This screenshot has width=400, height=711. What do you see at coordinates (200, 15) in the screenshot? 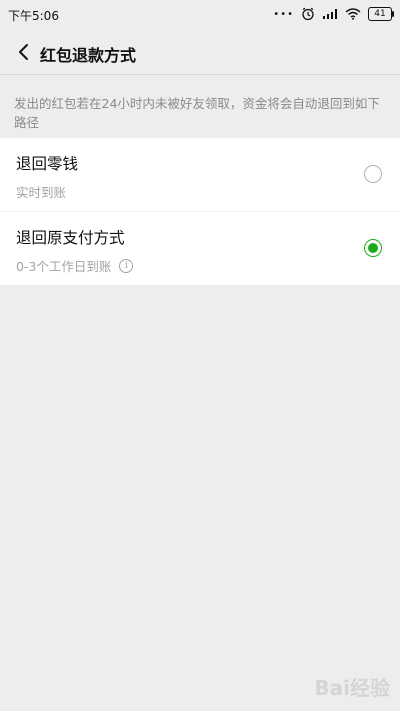
I see `status-bar: 下午5:06 ••• 41` at bounding box center [200, 15].